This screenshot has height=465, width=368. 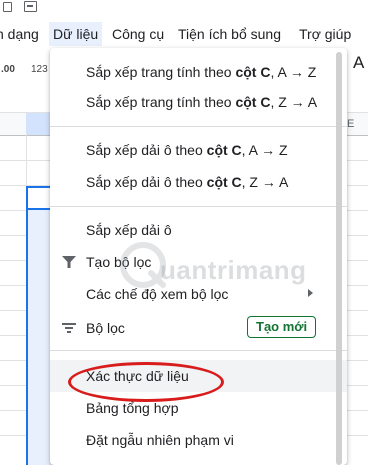 I want to click on sort-range: Sắp xếp dải ô, so click(x=198, y=230).